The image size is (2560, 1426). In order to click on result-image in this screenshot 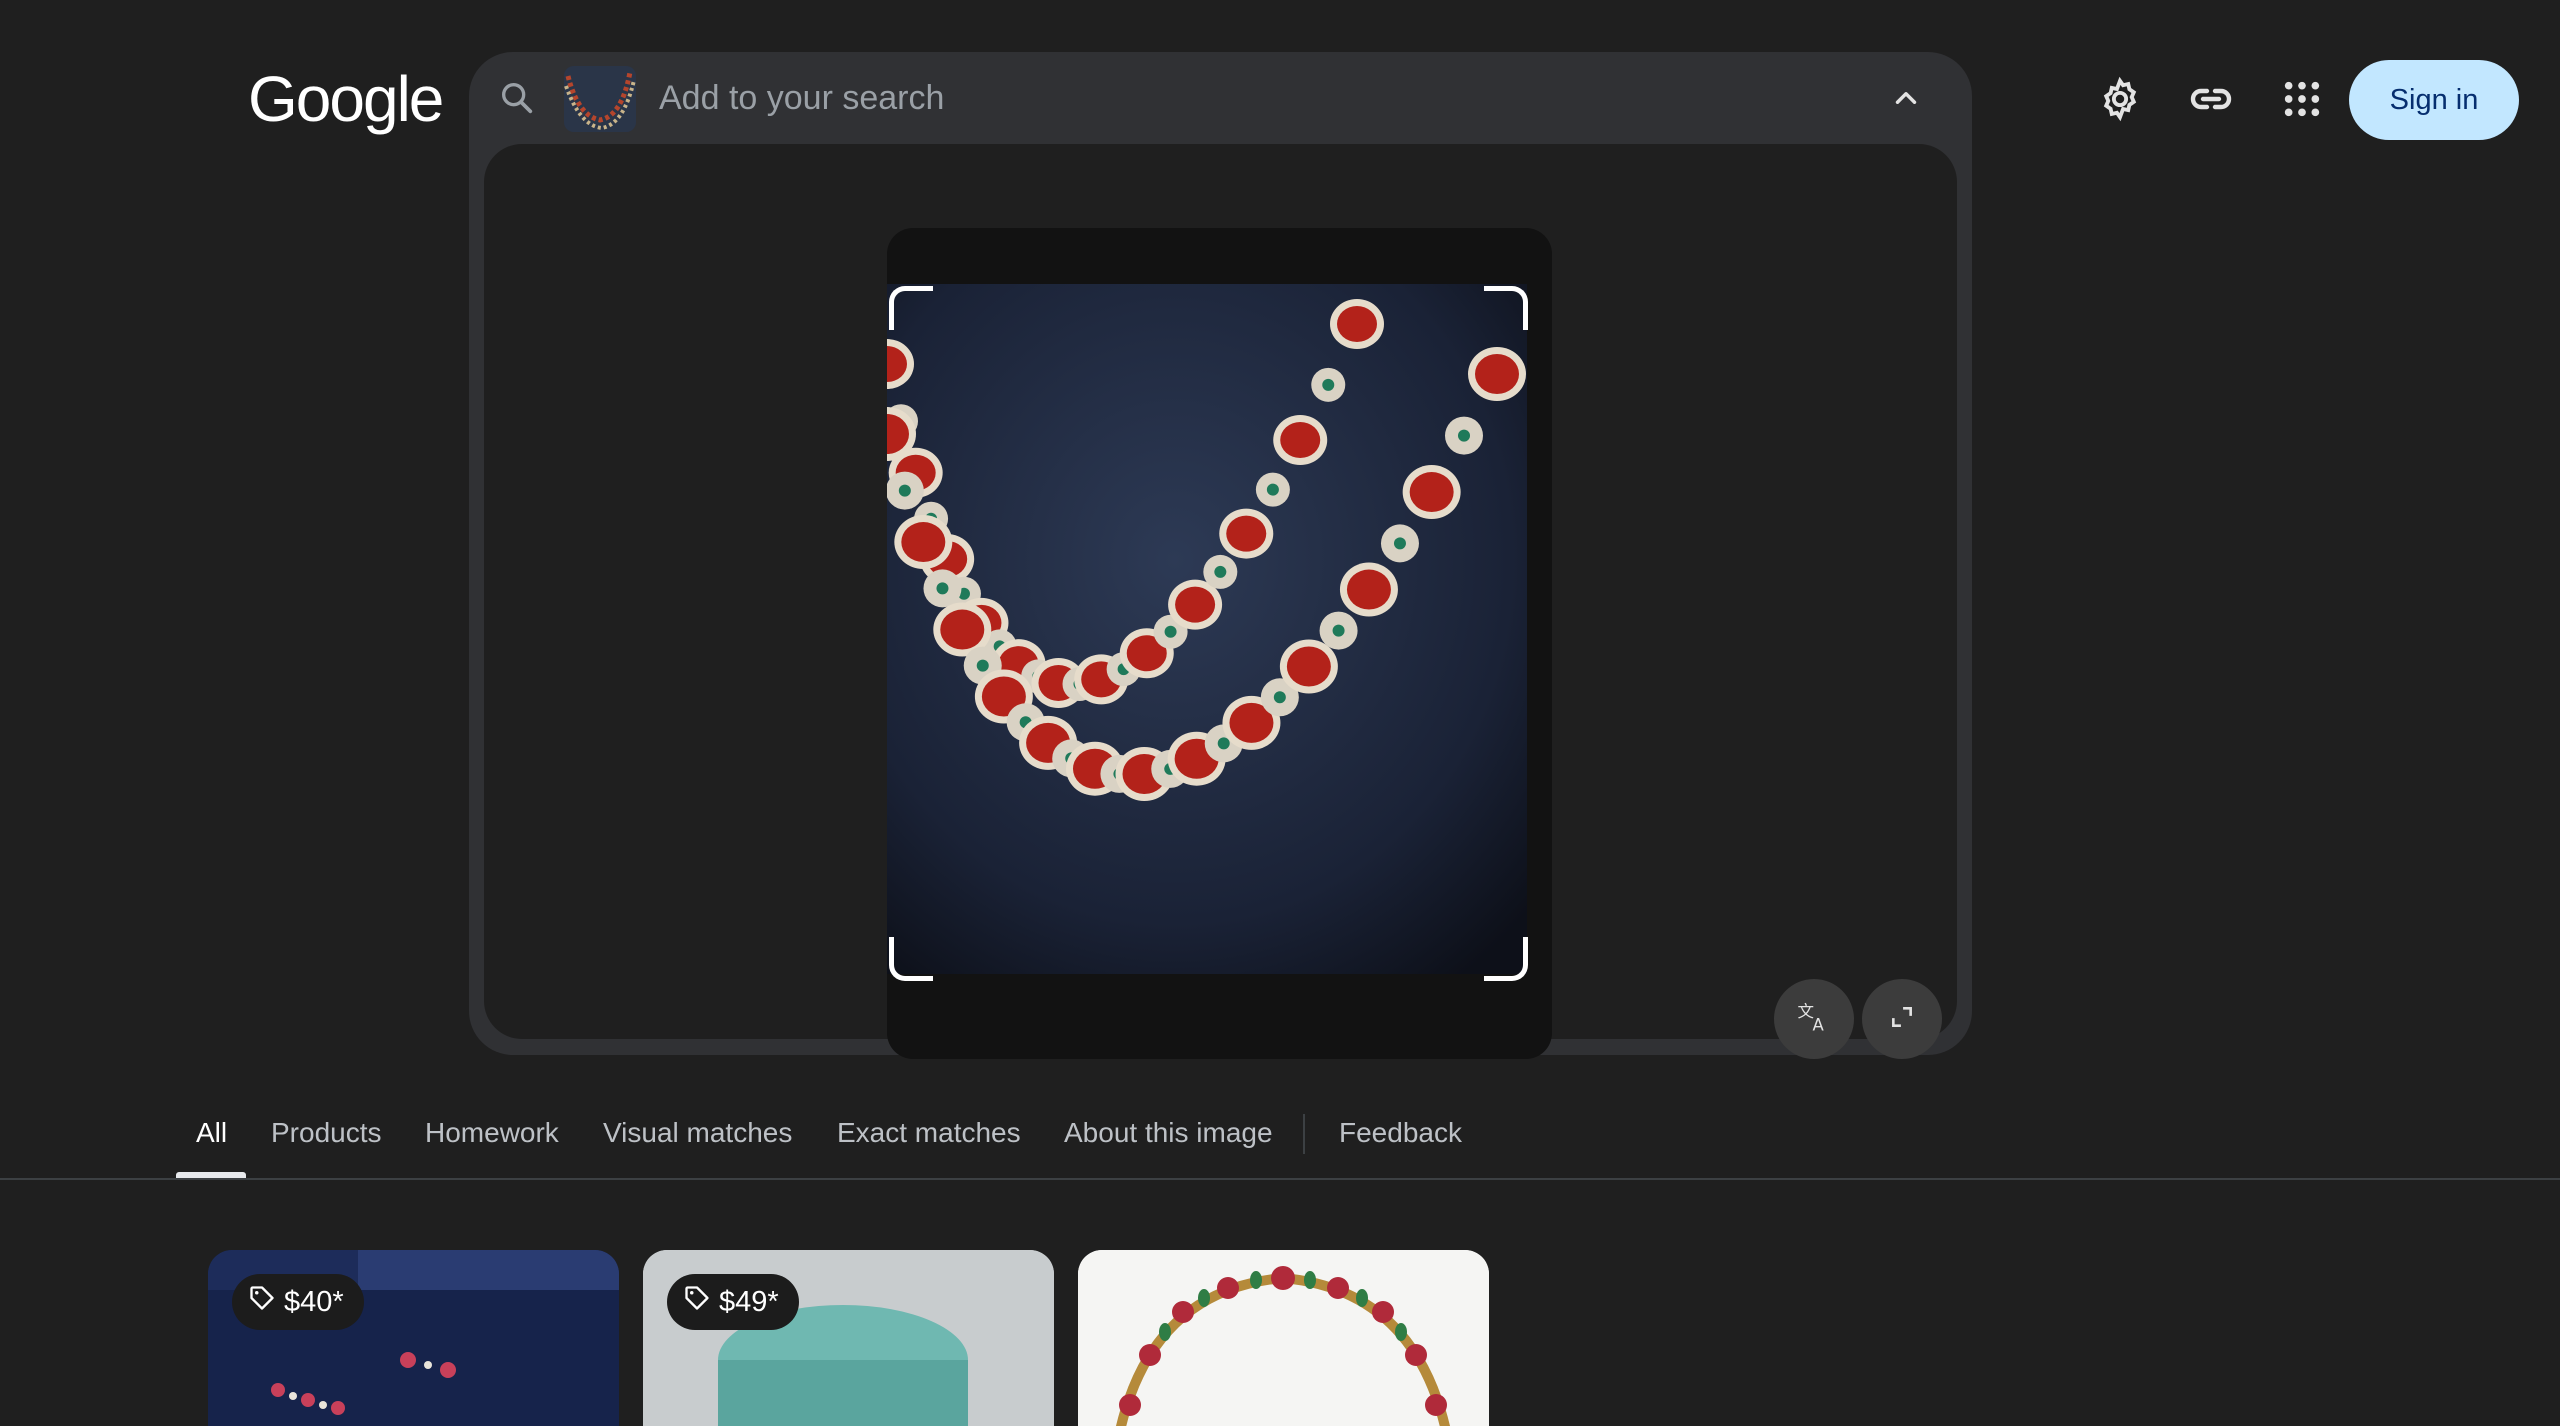, I will do `click(1283, 1338)`.